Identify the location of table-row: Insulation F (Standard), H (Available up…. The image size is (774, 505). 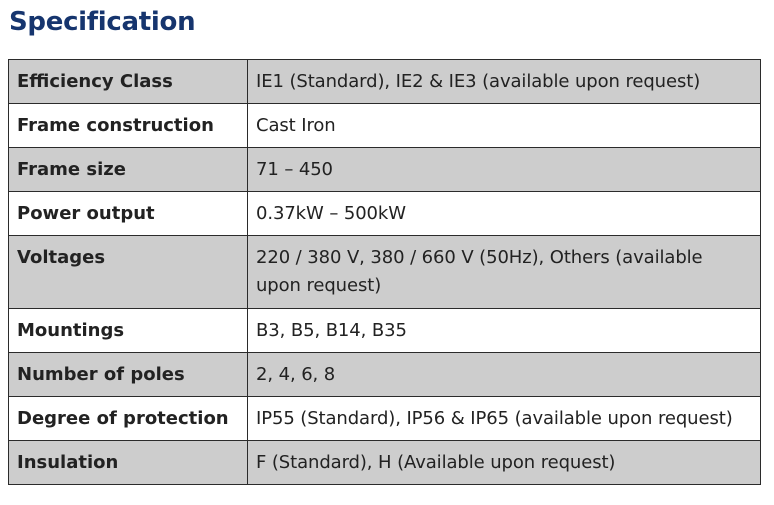
(384, 462).